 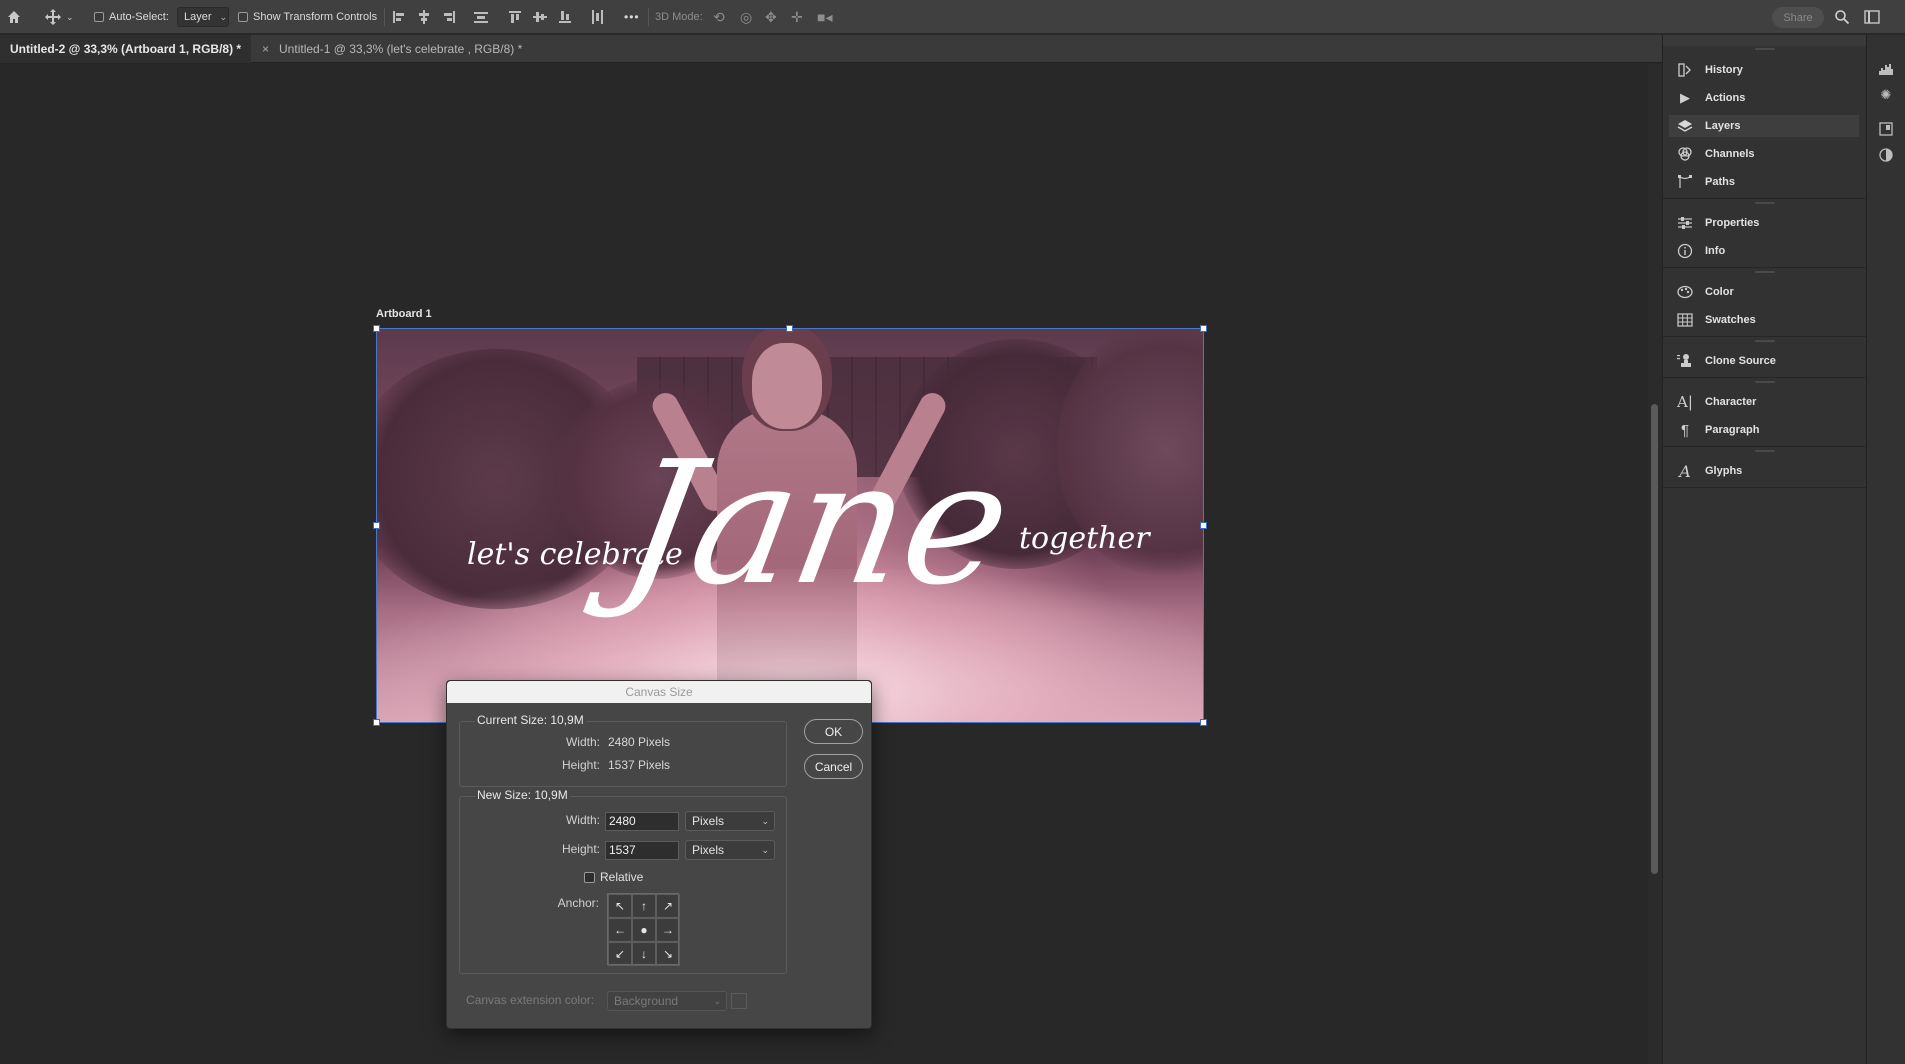 I want to click on panel-actions: ▶ Actions, so click(x=1764, y=98).